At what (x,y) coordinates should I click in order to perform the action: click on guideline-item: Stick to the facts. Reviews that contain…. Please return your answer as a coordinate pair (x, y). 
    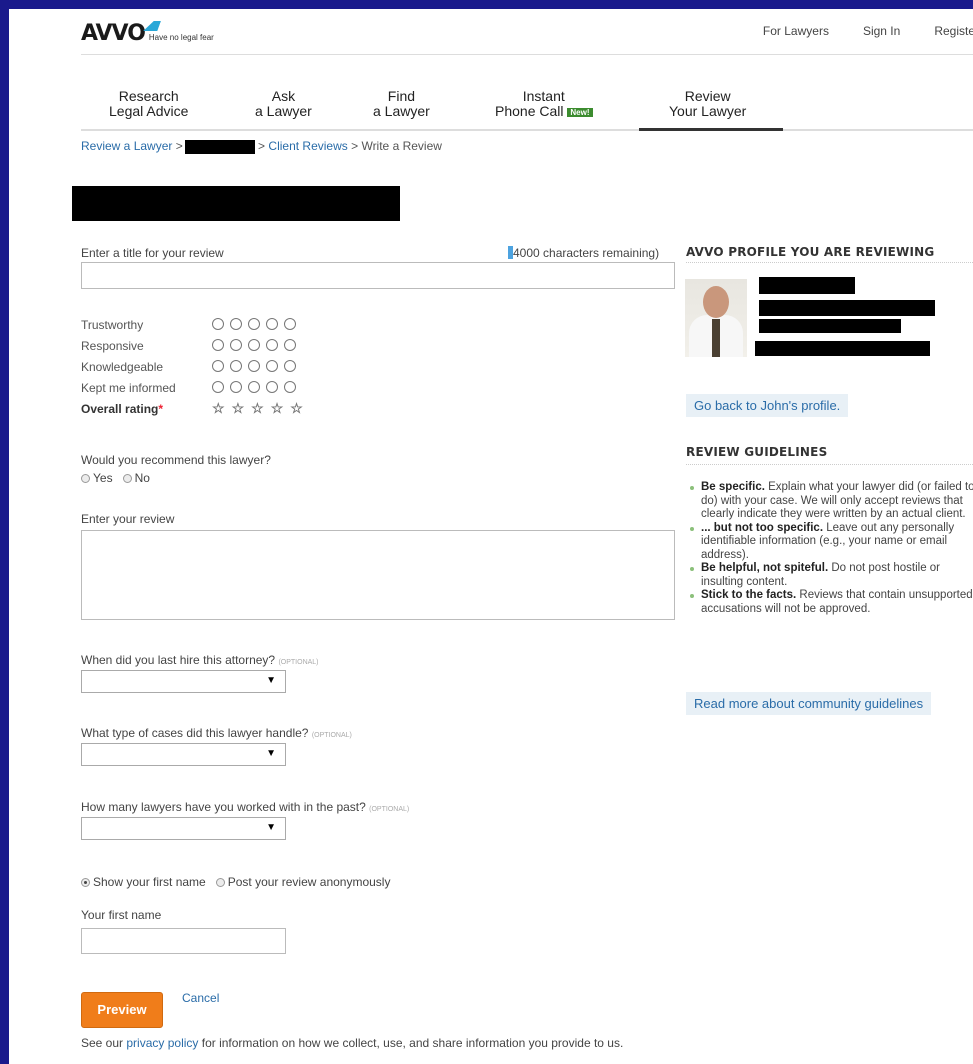
    Looking at the image, I should click on (830, 602).